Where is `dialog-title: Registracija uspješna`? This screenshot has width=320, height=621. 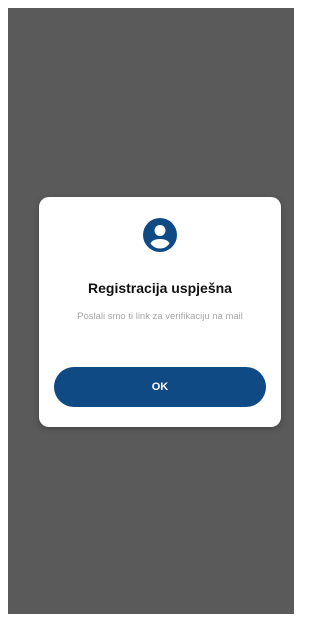
dialog-title: Registracija uspješna is located at coordinates (160, 288).